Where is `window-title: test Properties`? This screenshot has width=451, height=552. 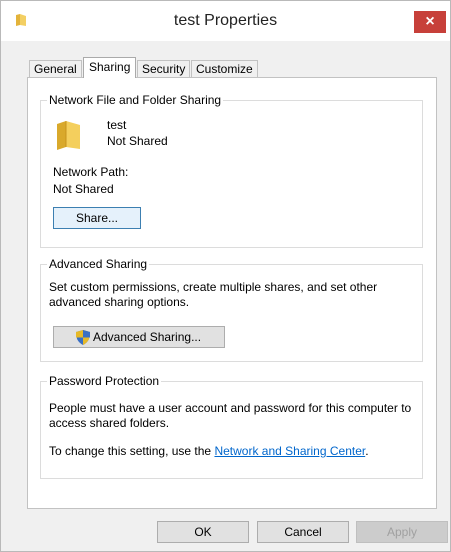
window-title: test Properties is located at coordinates (225, 20).